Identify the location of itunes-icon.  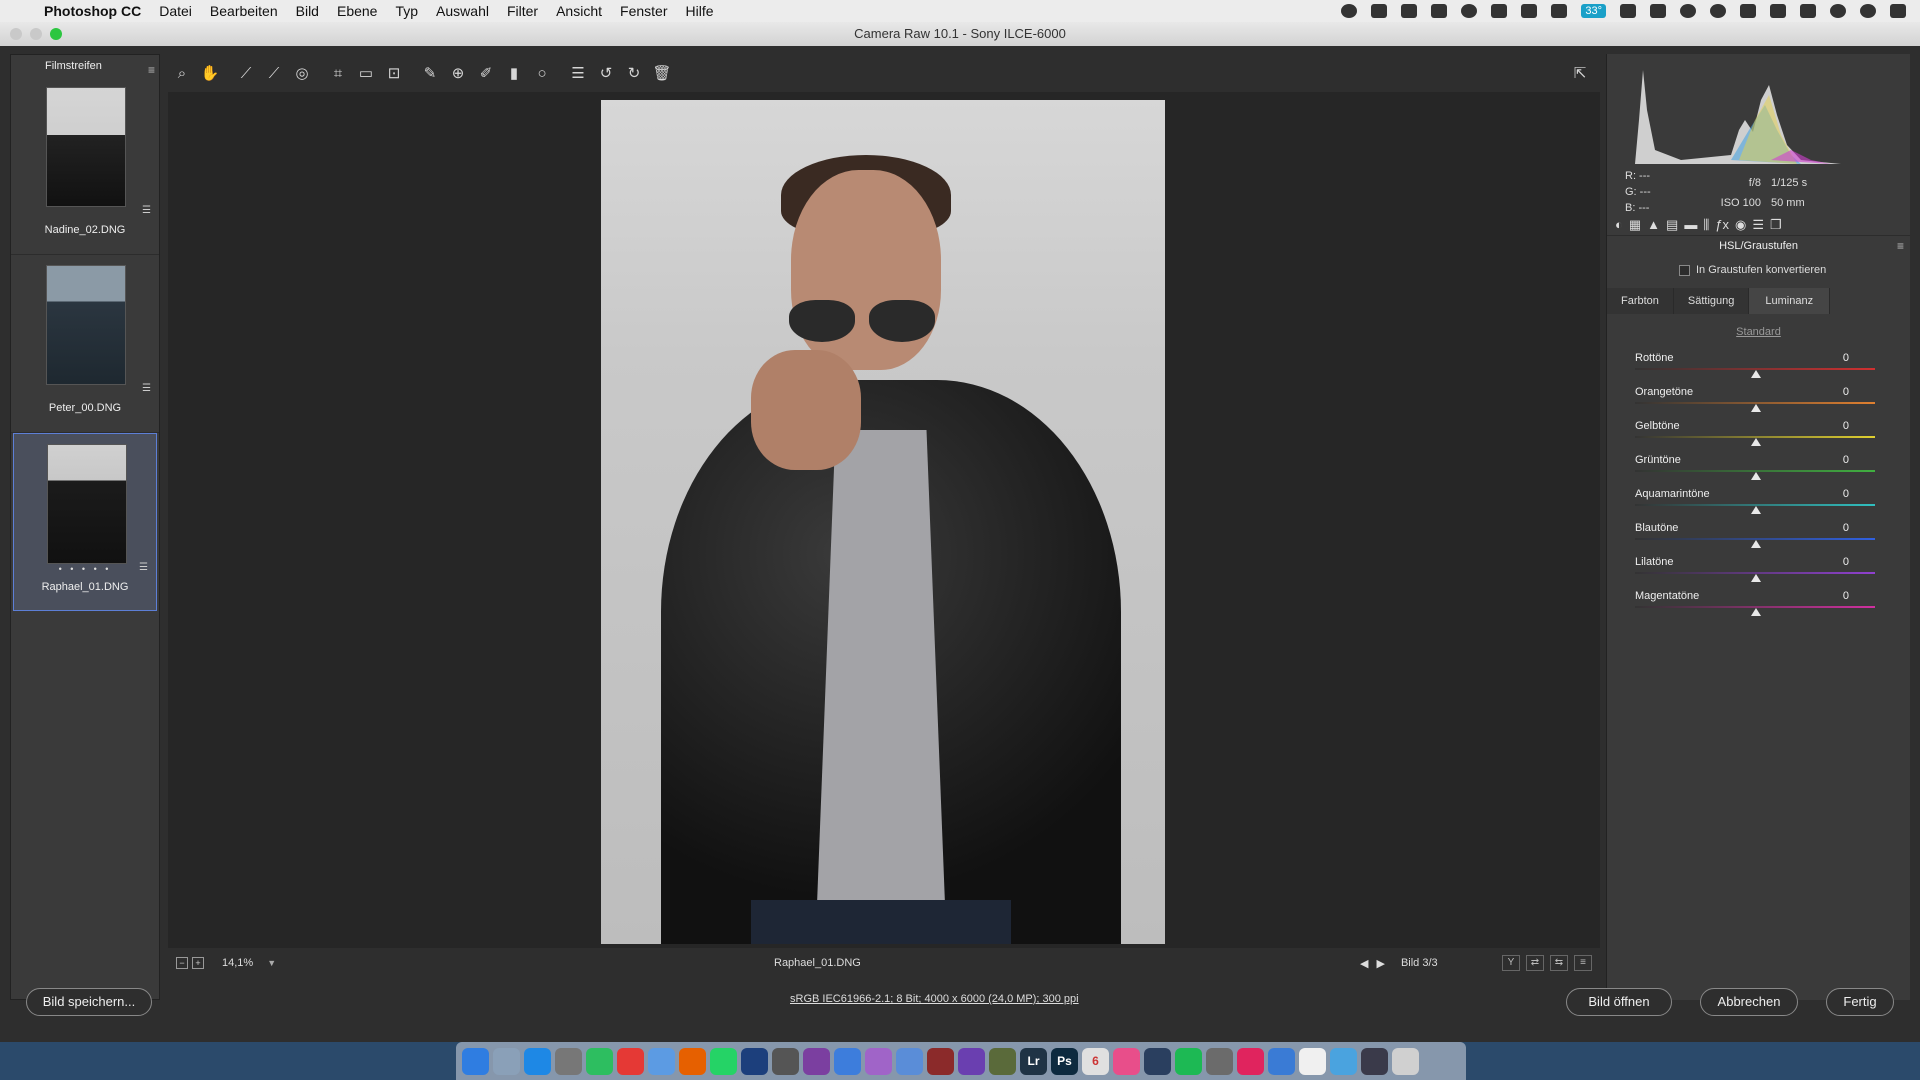
(1126, 1061).